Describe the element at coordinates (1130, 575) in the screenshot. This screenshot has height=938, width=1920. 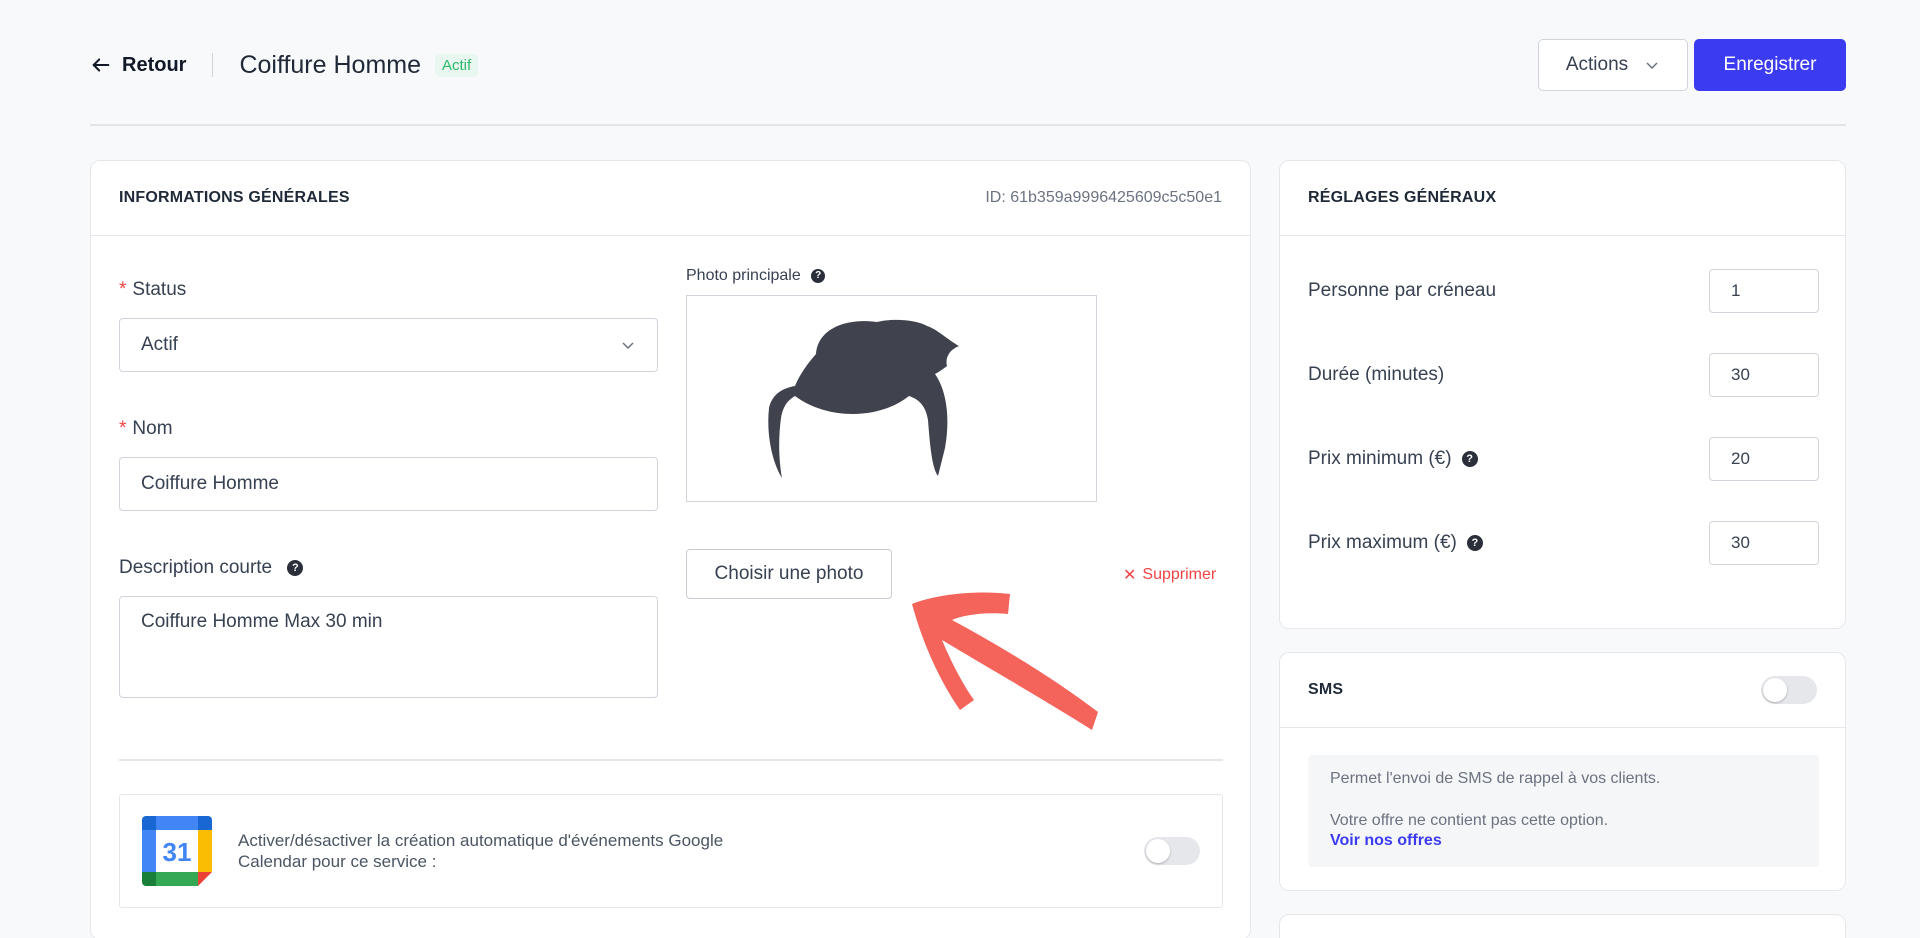
I see `close-icon: ✕` at that location.